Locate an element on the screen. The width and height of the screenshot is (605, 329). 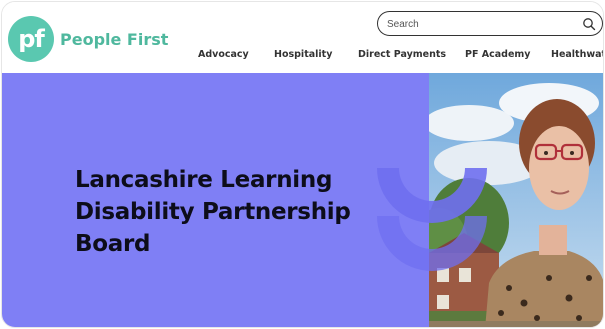
brand-shape-graphic is located at coordinates (432, 219).